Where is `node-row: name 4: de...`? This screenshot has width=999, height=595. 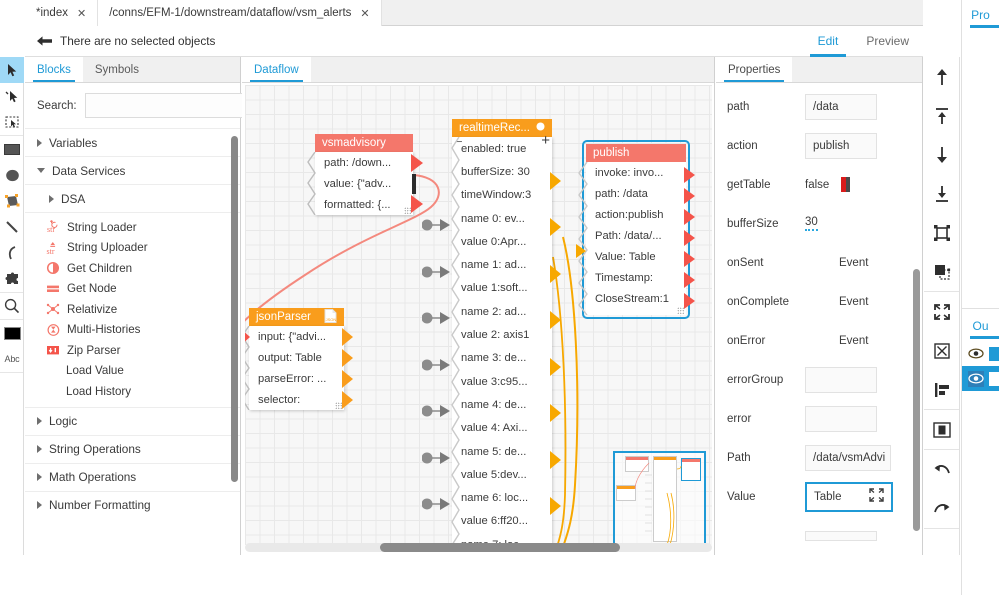 node-row: name 4: de... is located at coordinates (502, 404).